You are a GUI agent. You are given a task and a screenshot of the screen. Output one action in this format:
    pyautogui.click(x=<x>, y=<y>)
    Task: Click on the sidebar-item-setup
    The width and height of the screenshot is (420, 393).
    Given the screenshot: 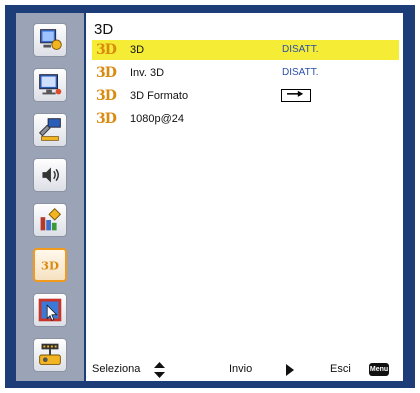 What is the action you would take?
    pyautogui.click(x=50, y=130)
    